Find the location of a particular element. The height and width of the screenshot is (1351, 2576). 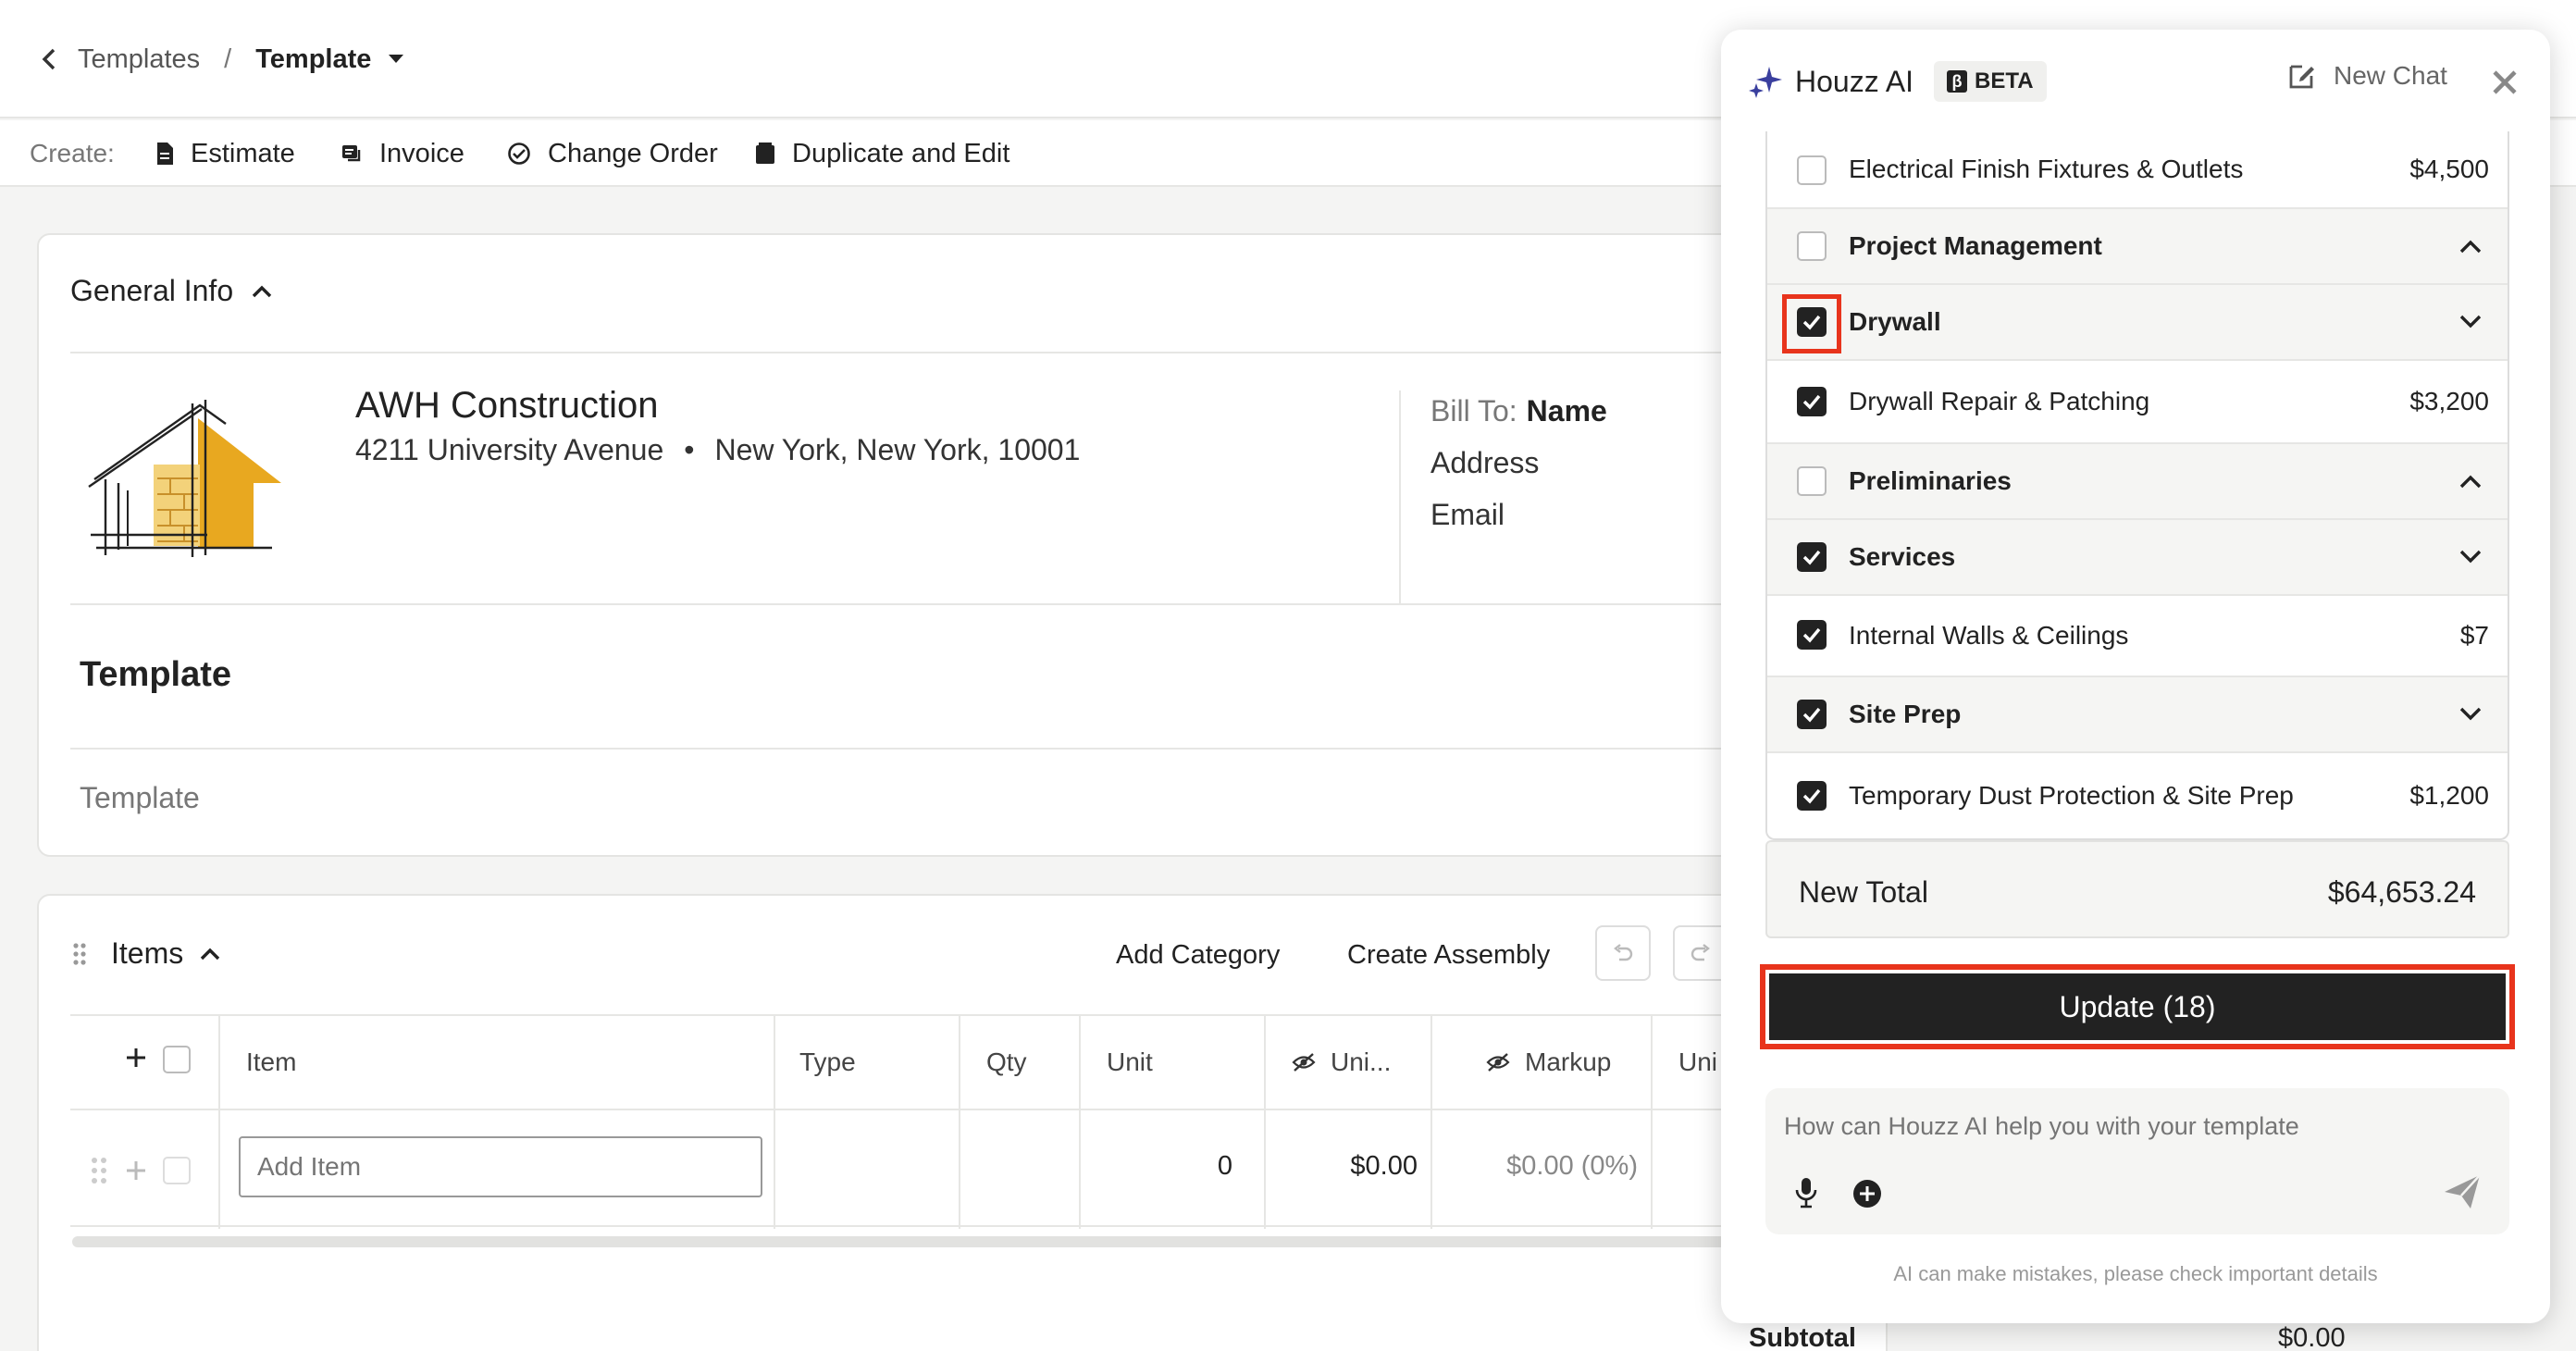

invoice-icon is located at coordinates (360, 154).